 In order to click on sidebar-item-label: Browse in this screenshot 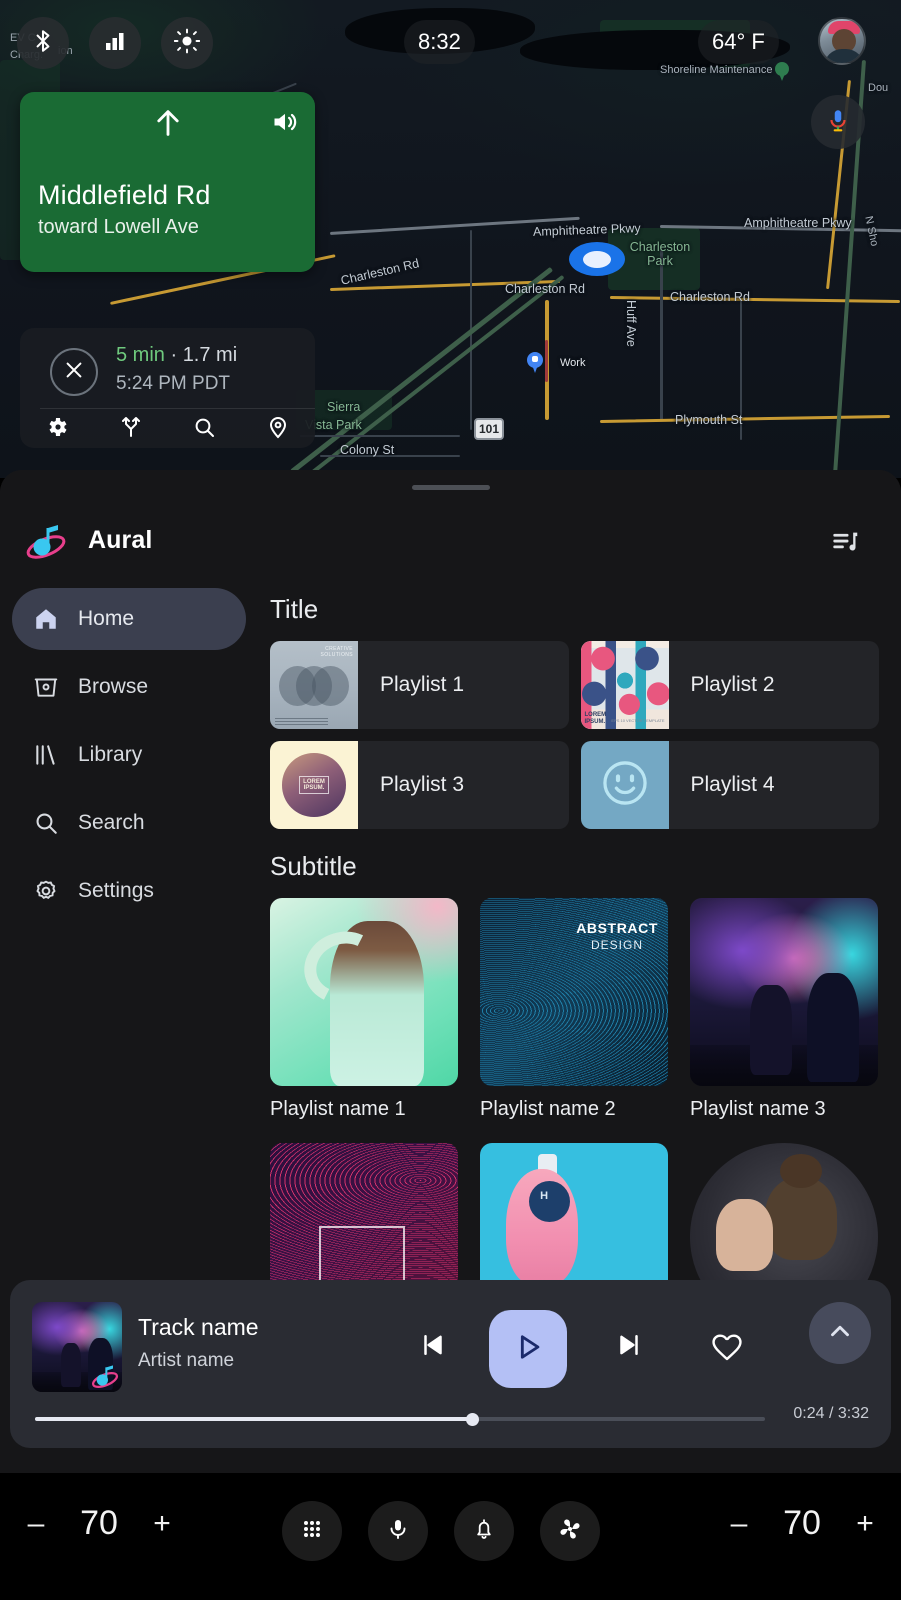, I will do `click(113, 686)`.